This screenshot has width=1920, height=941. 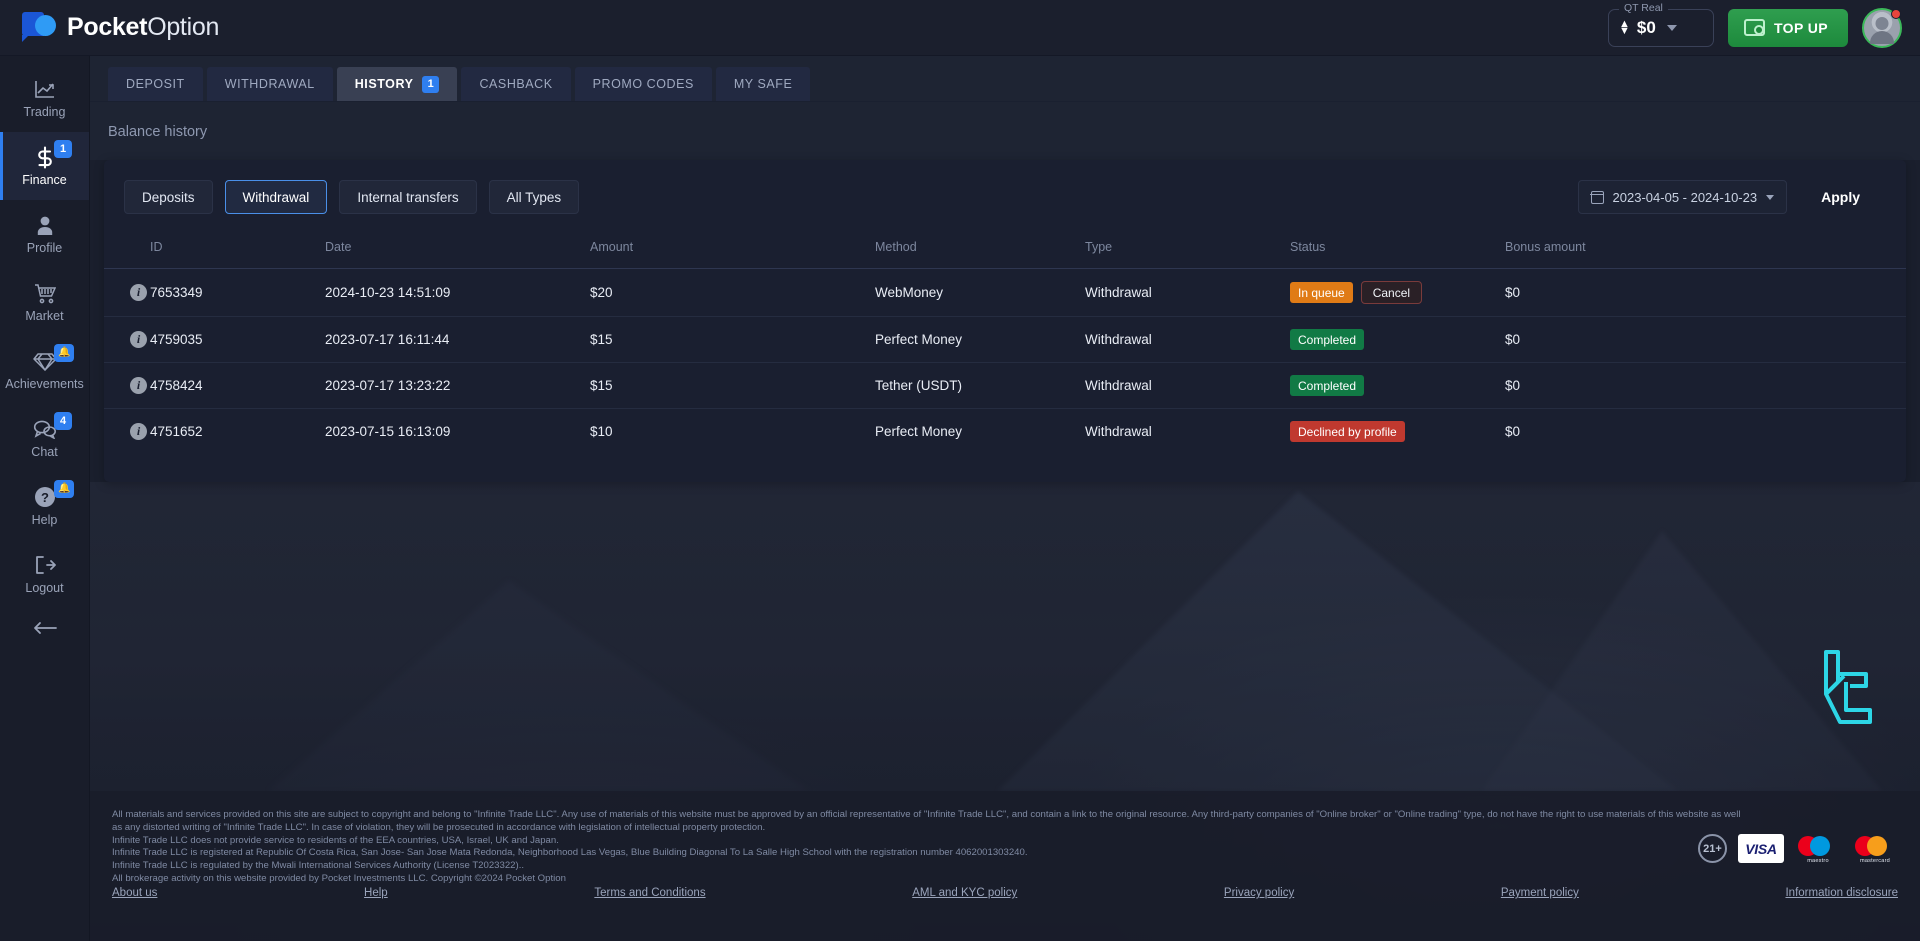 I want to click on footer-link-privacy-policy: Privacy policy, so click(x=1259, y=893).